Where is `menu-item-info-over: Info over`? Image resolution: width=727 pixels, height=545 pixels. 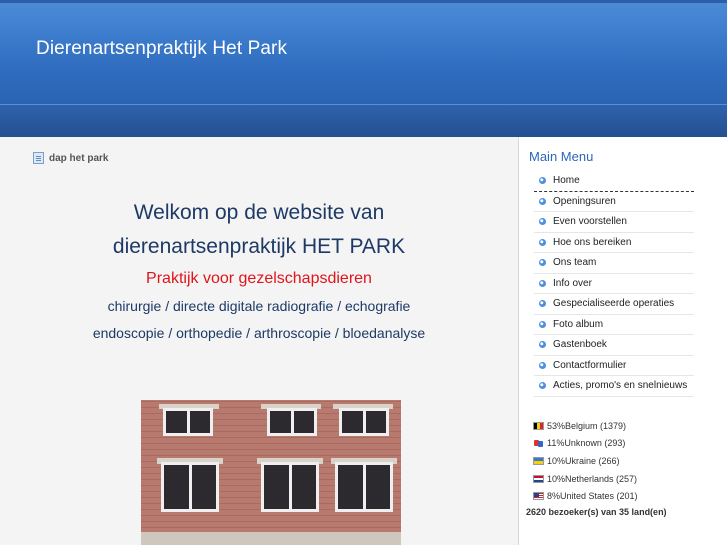
menu-item-info-over: Info over is located at coordinates (614, 284).